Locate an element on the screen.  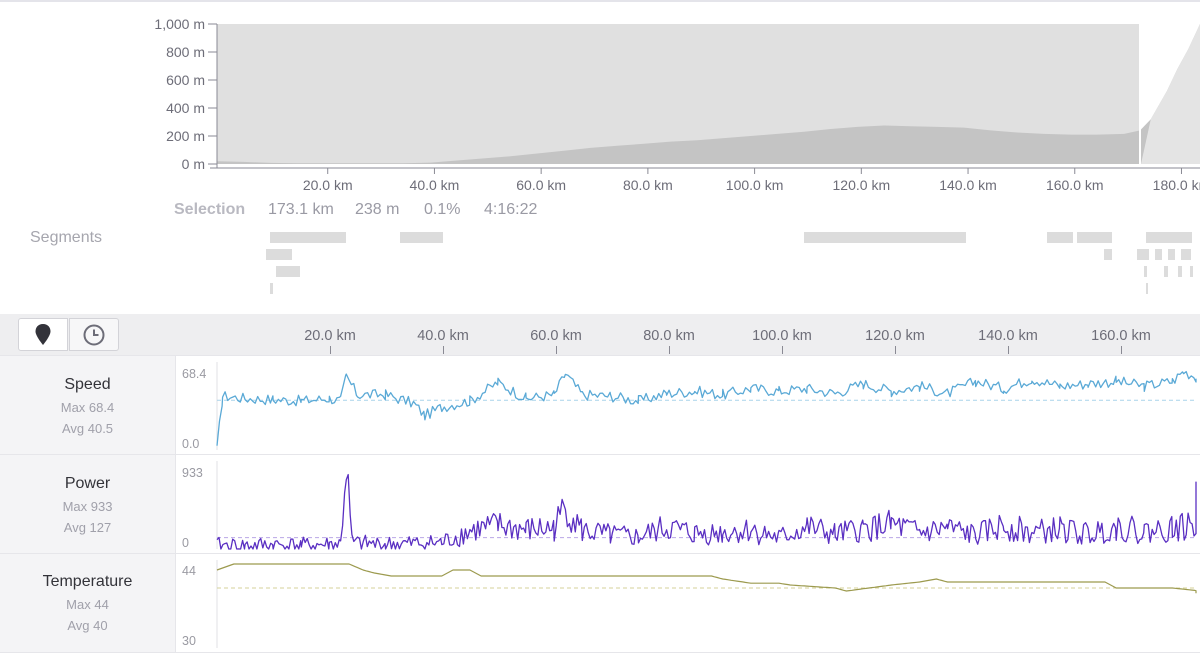
streams-x-tick-label: 140.0 km is located at coordinates (1008, 336).